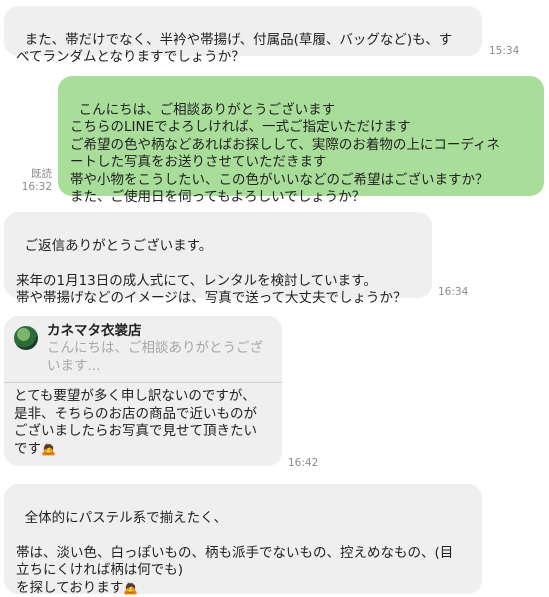 This screenshot has height=597, width=549. I want to click on read-status: 既読, so click(35, 174).